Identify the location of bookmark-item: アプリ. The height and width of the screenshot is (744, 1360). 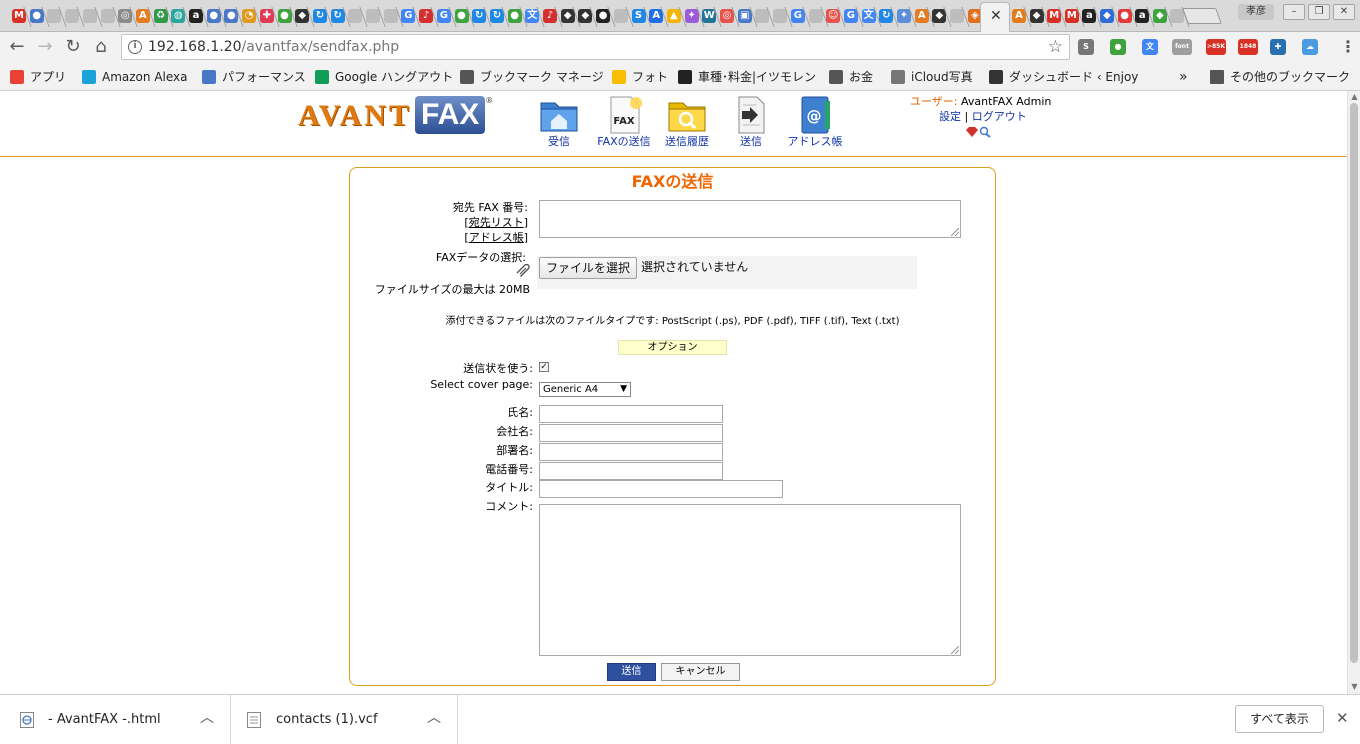
(38, 77).